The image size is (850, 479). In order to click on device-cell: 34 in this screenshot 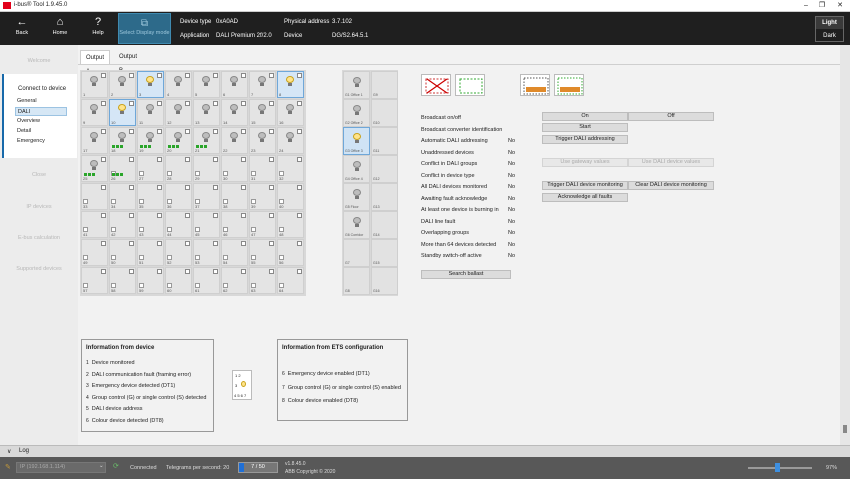, I will do `click(122, 196)`.